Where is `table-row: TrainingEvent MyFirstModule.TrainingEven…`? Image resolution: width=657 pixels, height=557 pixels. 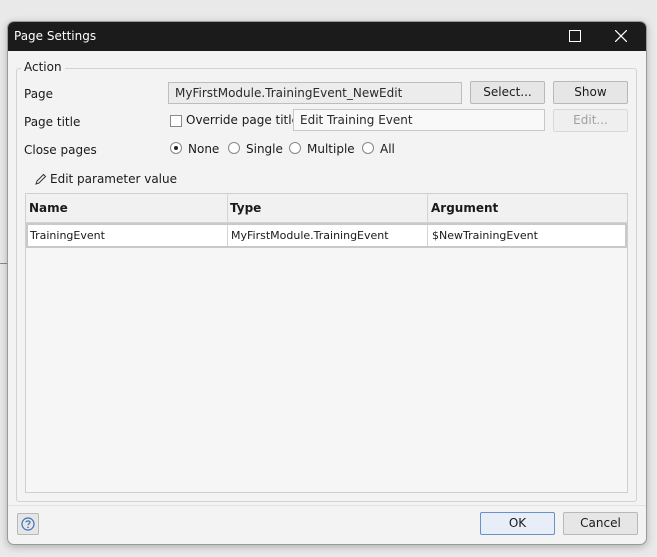 table-row: TrainingEvent MyFirstModule.TrainingEven… is located at coordinates (326, 235).